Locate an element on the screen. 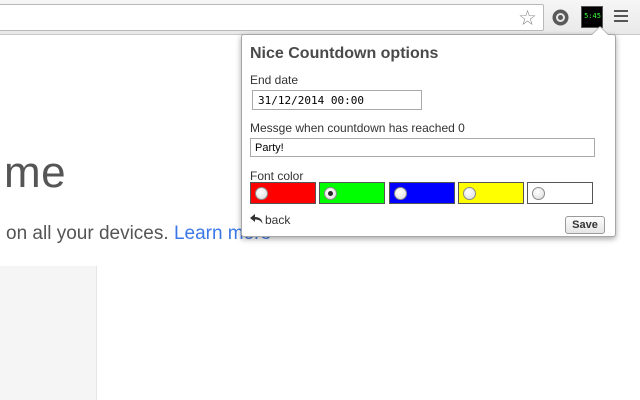 The image size is (640, 400). countdown-extension-icon: 5:45 is located at coordinates (592, 17).